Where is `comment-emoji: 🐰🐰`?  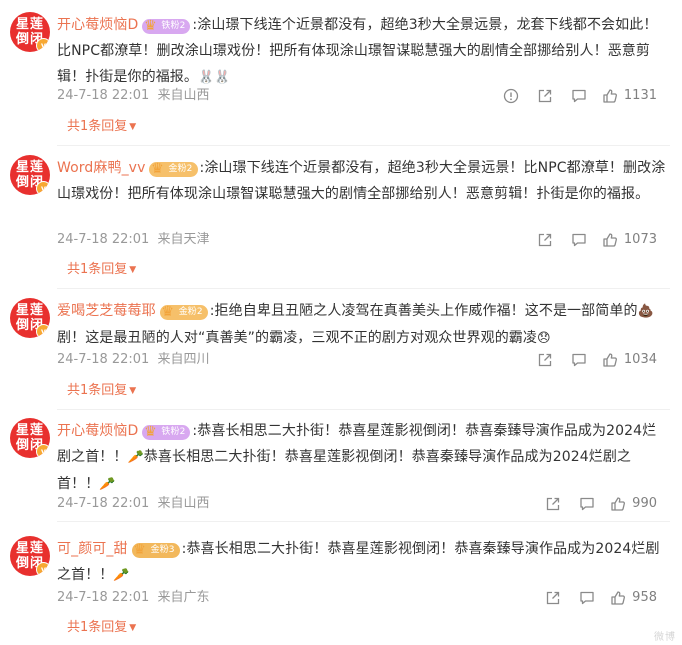
comment-emoji: 🐰🐰 is located at coordinates (214, 77).